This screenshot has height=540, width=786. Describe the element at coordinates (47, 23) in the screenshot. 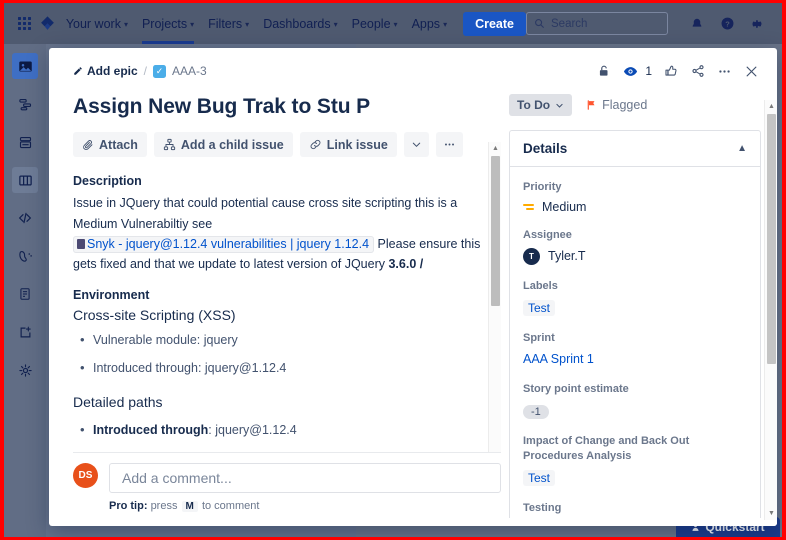

I see `jira-logo-icon` at that location.